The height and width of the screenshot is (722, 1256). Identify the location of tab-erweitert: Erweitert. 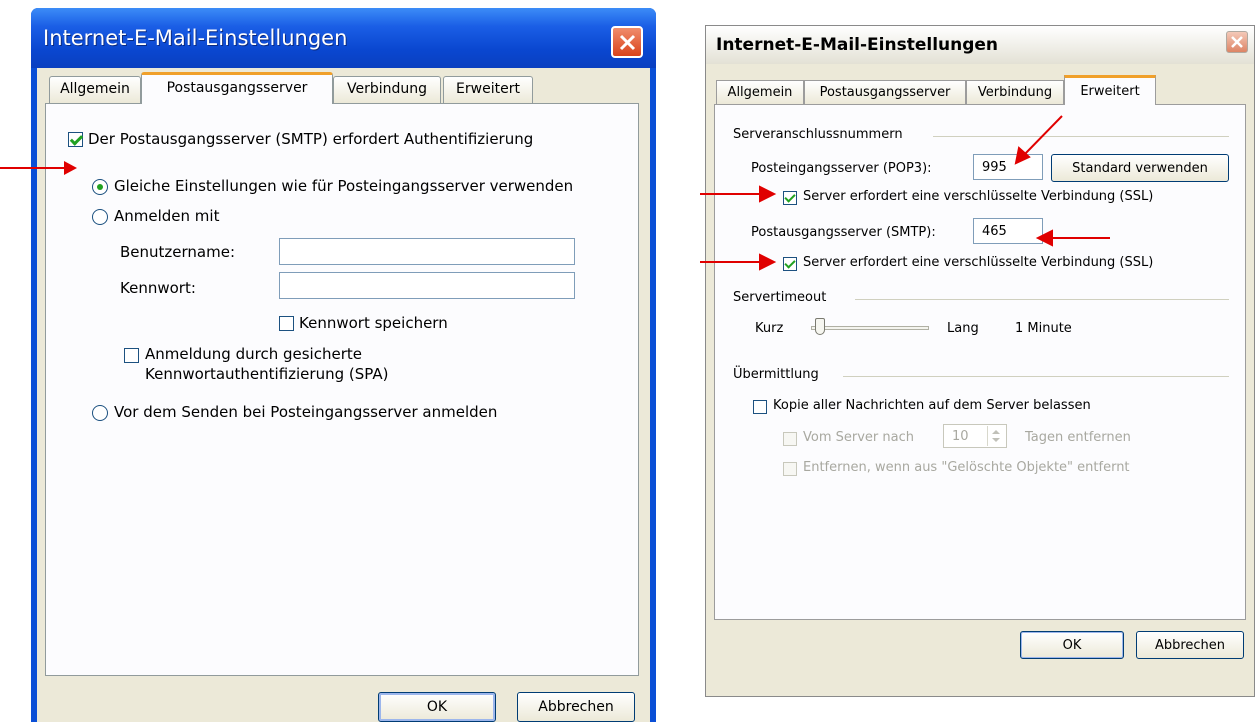
(1110, 90).